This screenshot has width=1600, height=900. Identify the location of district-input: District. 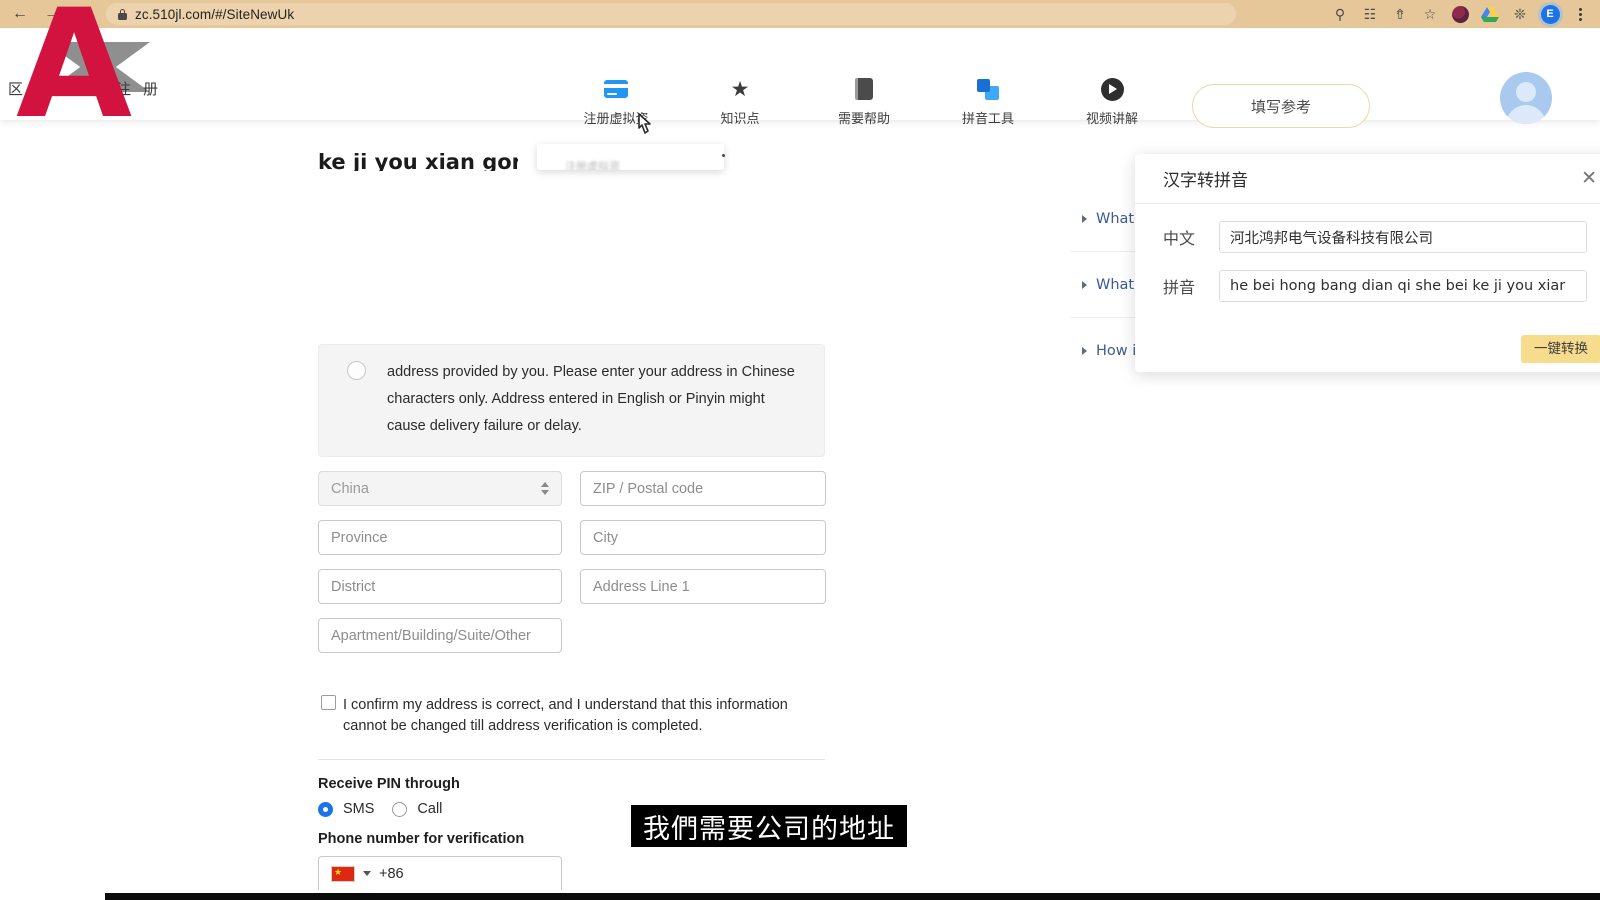
(440, 586).